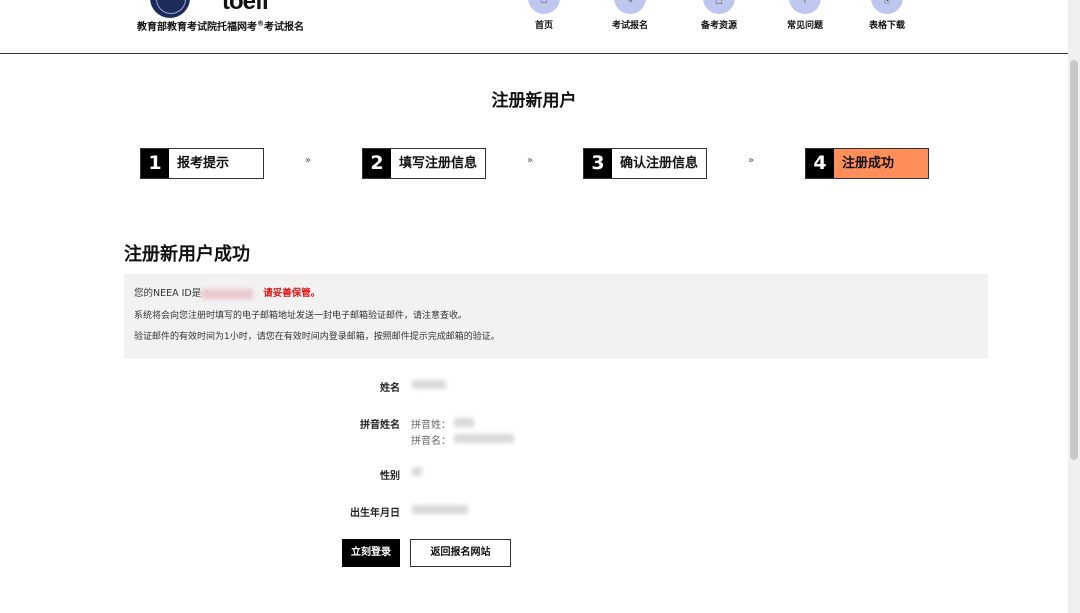 This screenshot has width=1080, height=613. What do you see at coordinates (484, 438) in the screenshot?
I see `pinyin-given-value-redacted` at bounding box center [484, 438].